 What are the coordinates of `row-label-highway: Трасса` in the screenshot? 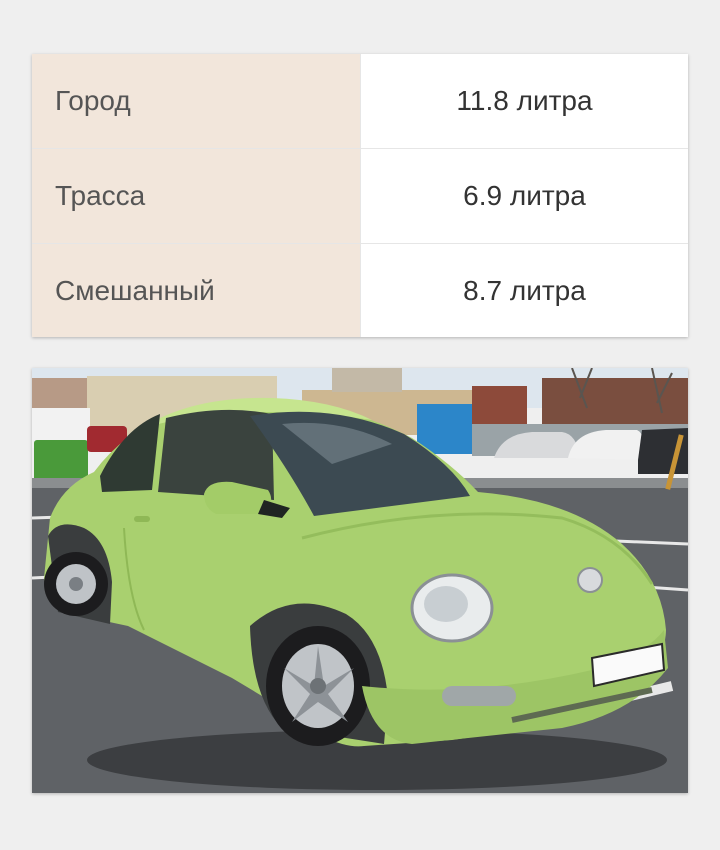 It's located at (196, 196).